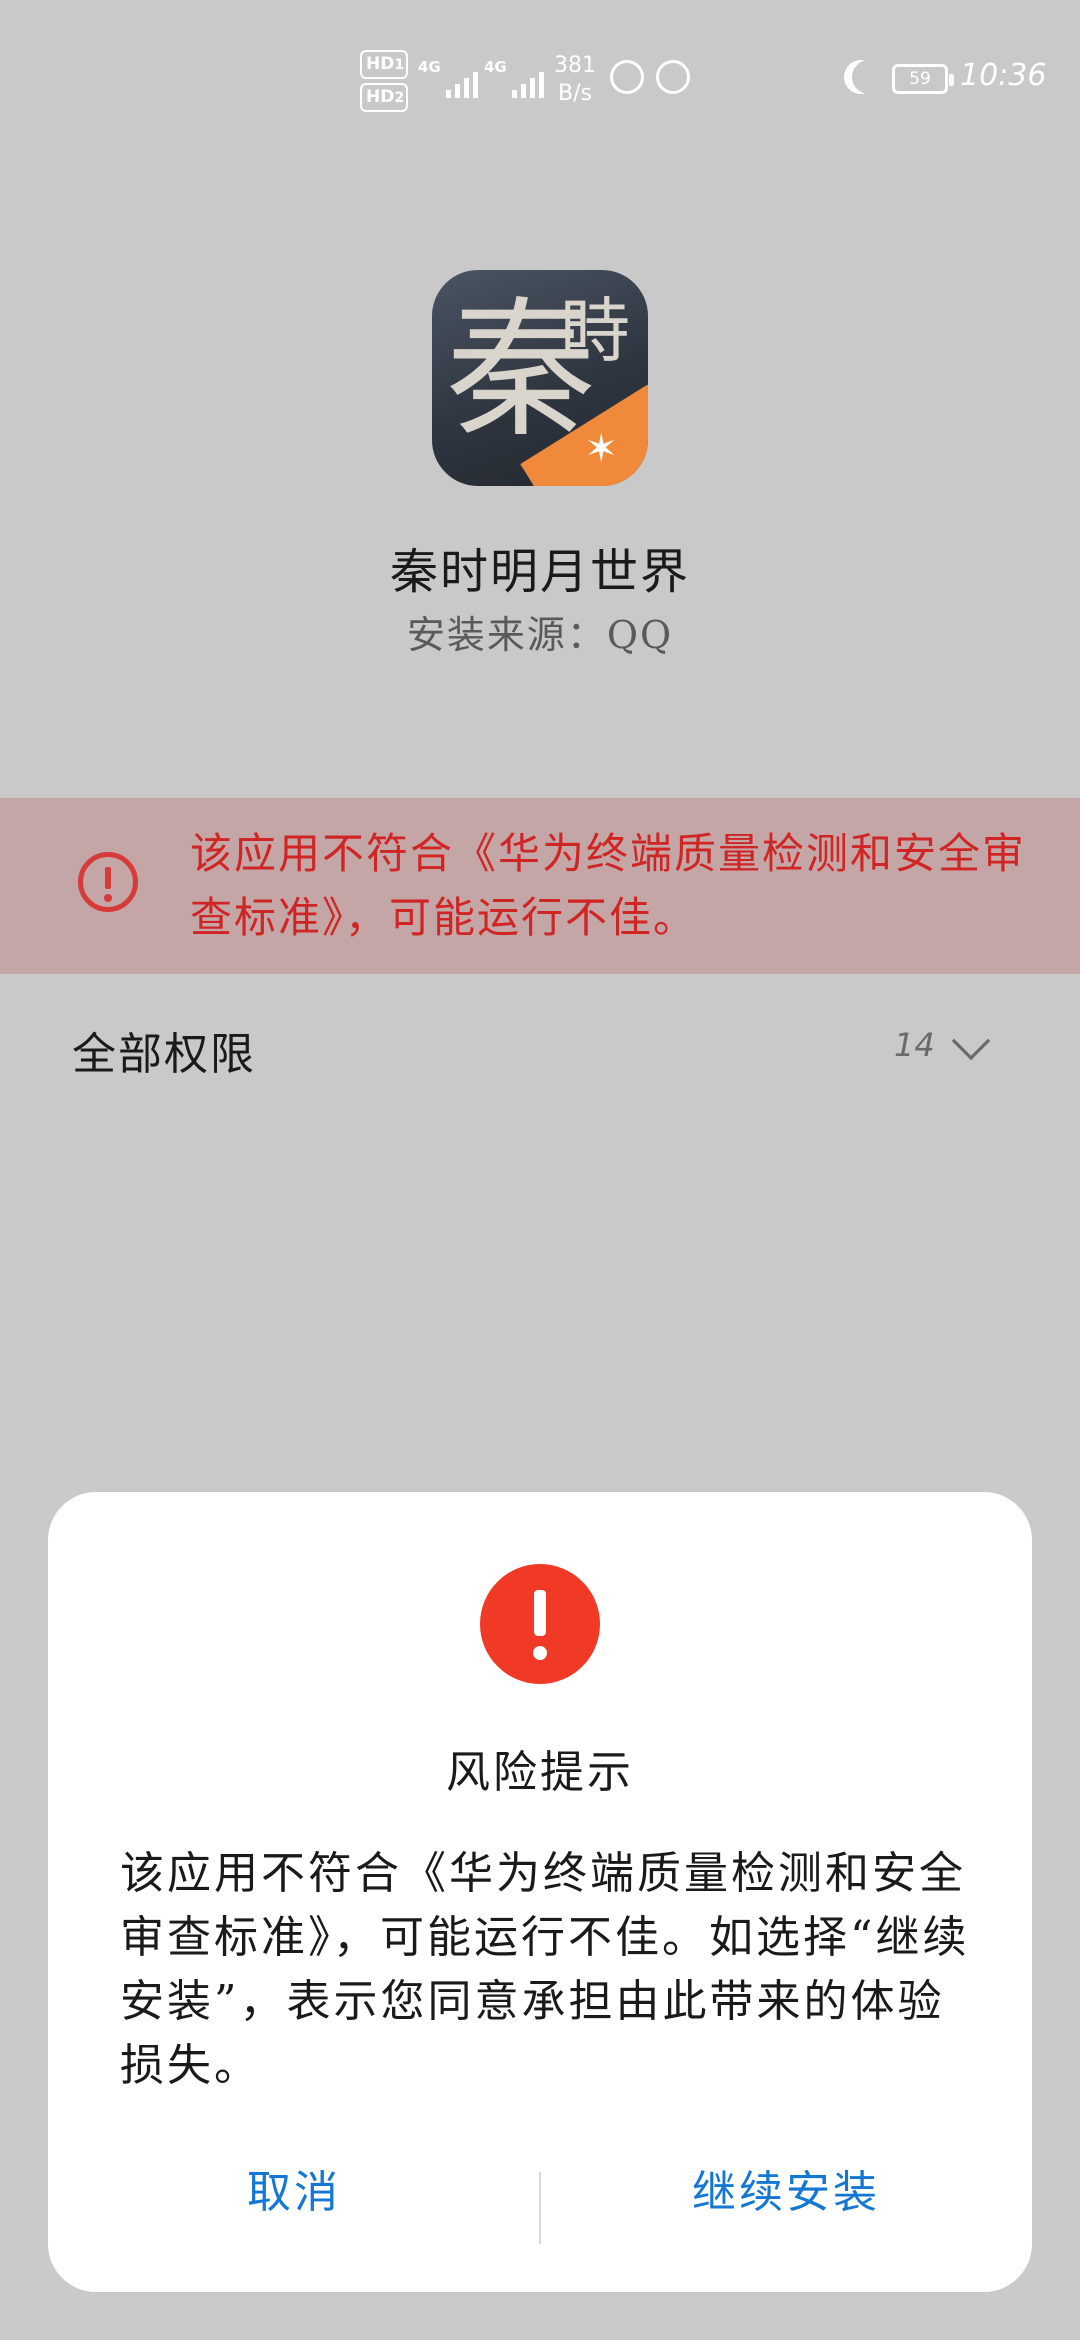 Image resolution: width=1080 pixels, height=2340 pixels. What do you see at coordinates (540, 635) in the screenshot?
I see `install-source: 安装来源：QQ` at bounding box center [540, 635].